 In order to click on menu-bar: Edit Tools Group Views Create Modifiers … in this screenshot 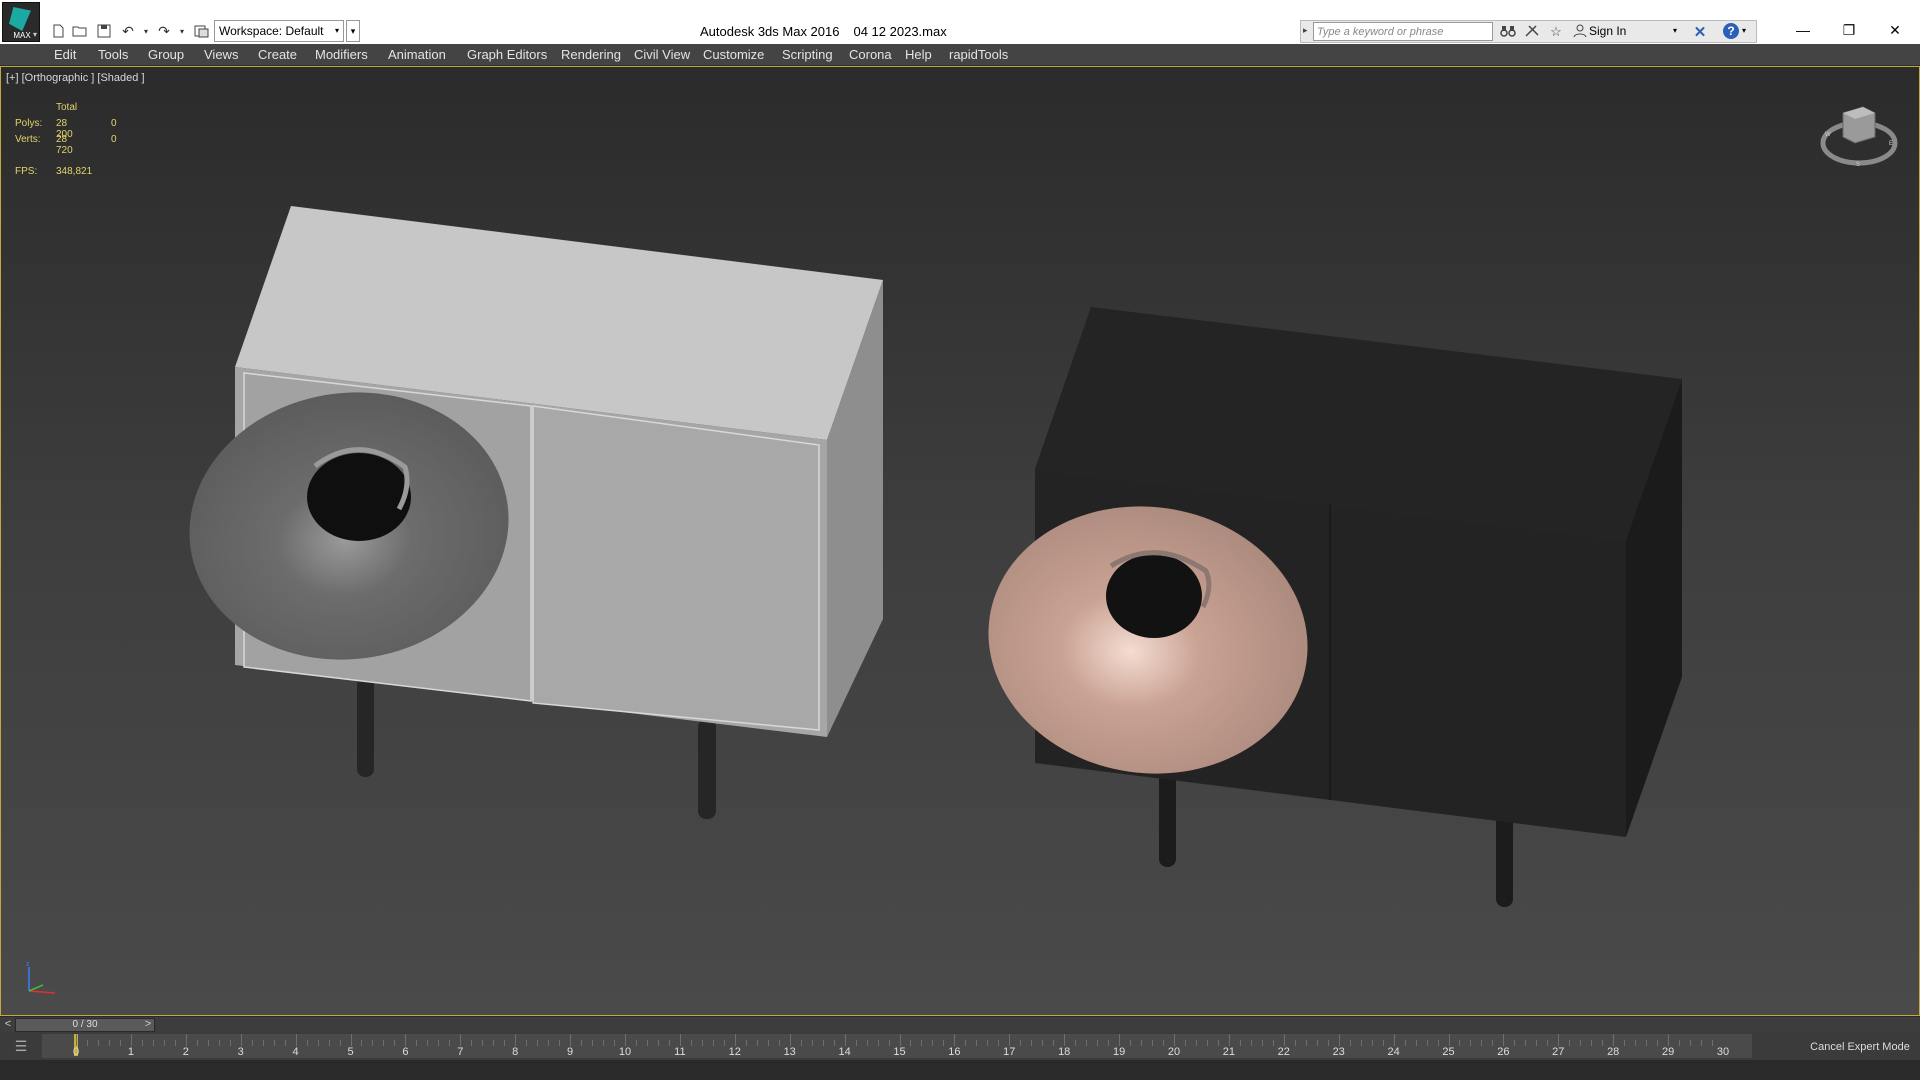, I will do `click(960, 55)`.